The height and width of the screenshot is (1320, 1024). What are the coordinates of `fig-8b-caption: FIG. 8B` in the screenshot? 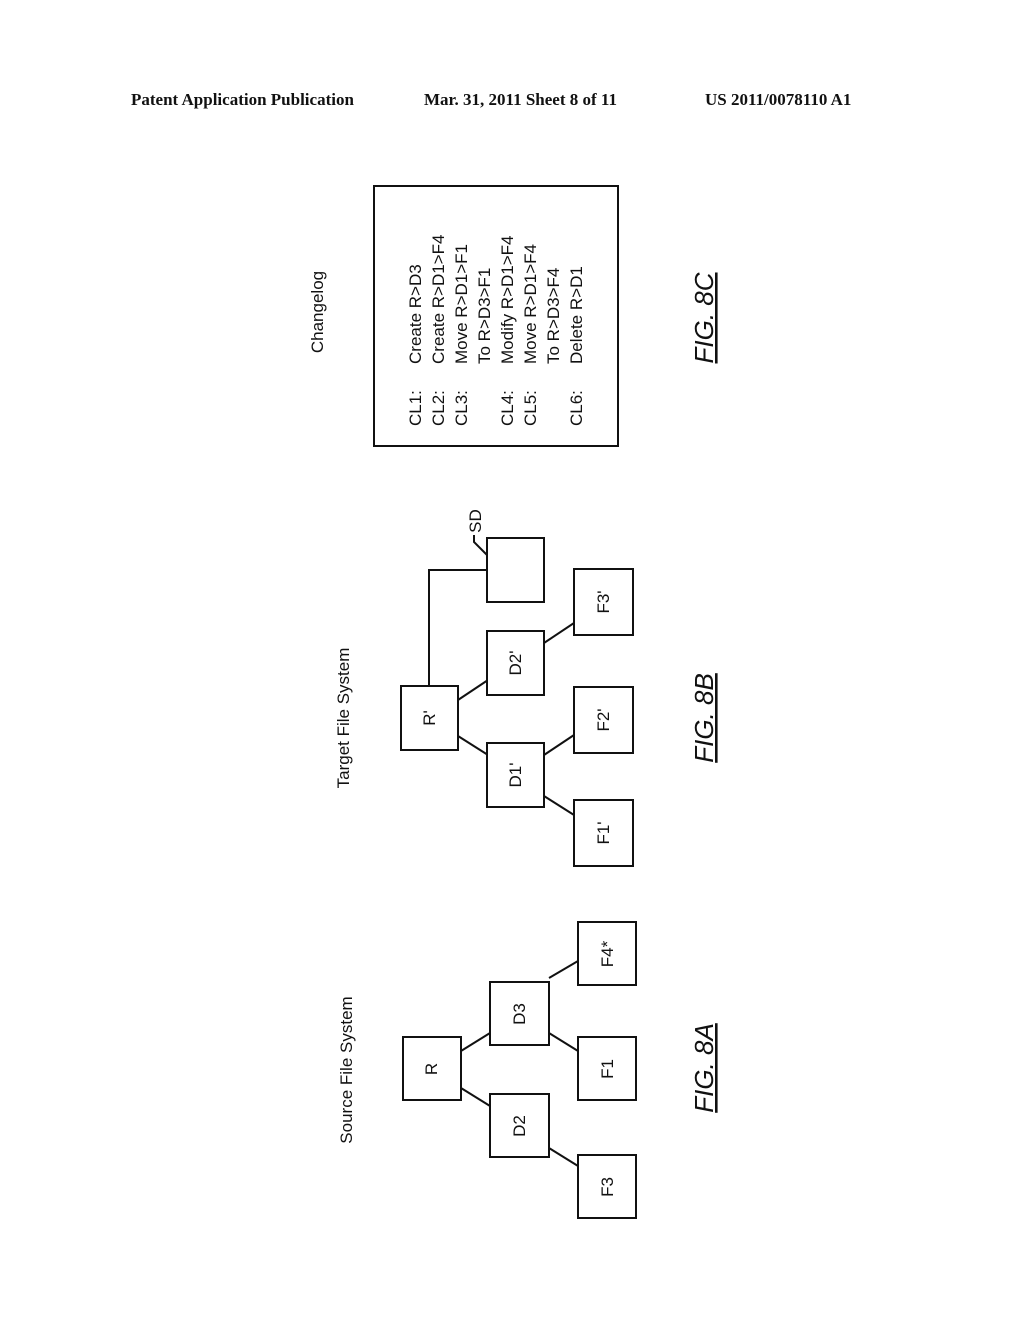 It's located at (704, 718).